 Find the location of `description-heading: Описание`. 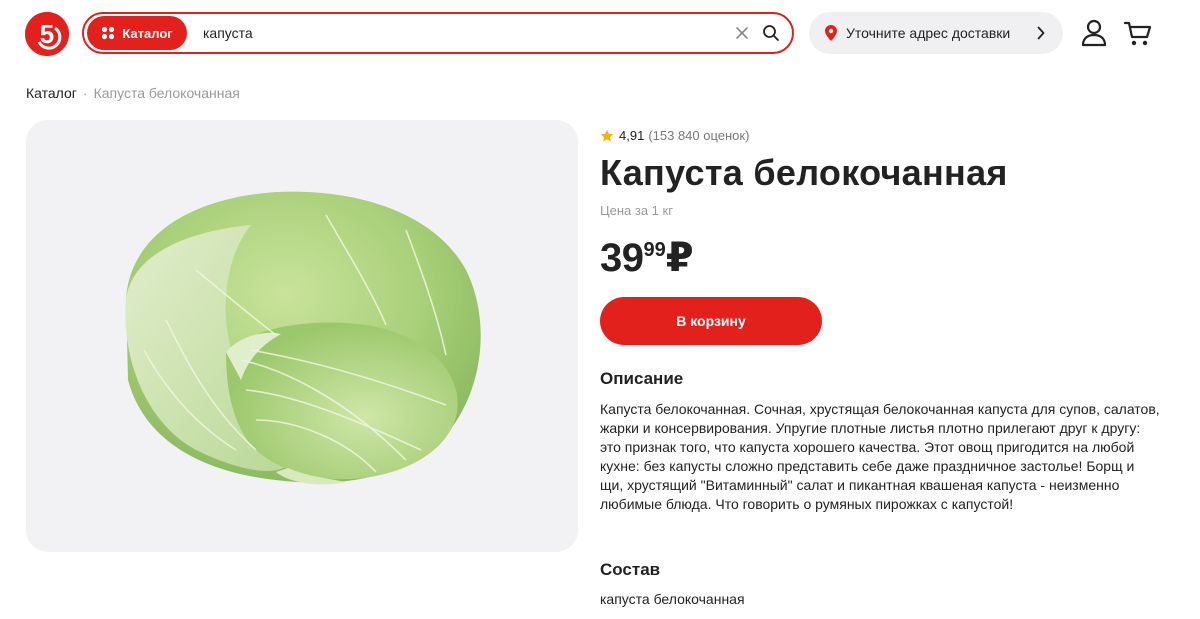

description-heading: Описание is located at coordinates (642, 378).